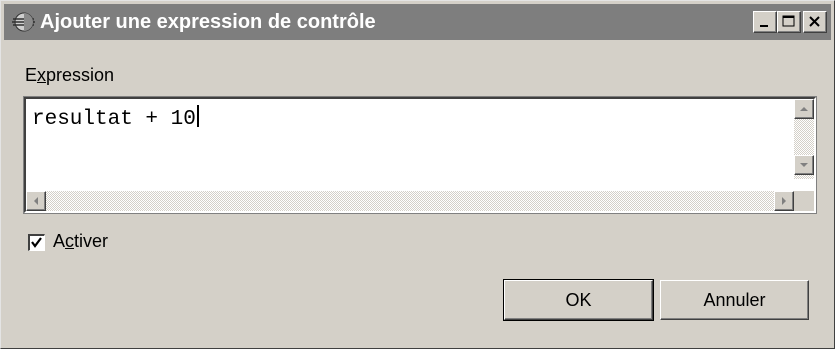 Image resolution: width=835 pixels, height=349 pixels. Describe the element at coordinates (734, 300) in the screenshot. I see `cancel-button: Annuler` at that location.